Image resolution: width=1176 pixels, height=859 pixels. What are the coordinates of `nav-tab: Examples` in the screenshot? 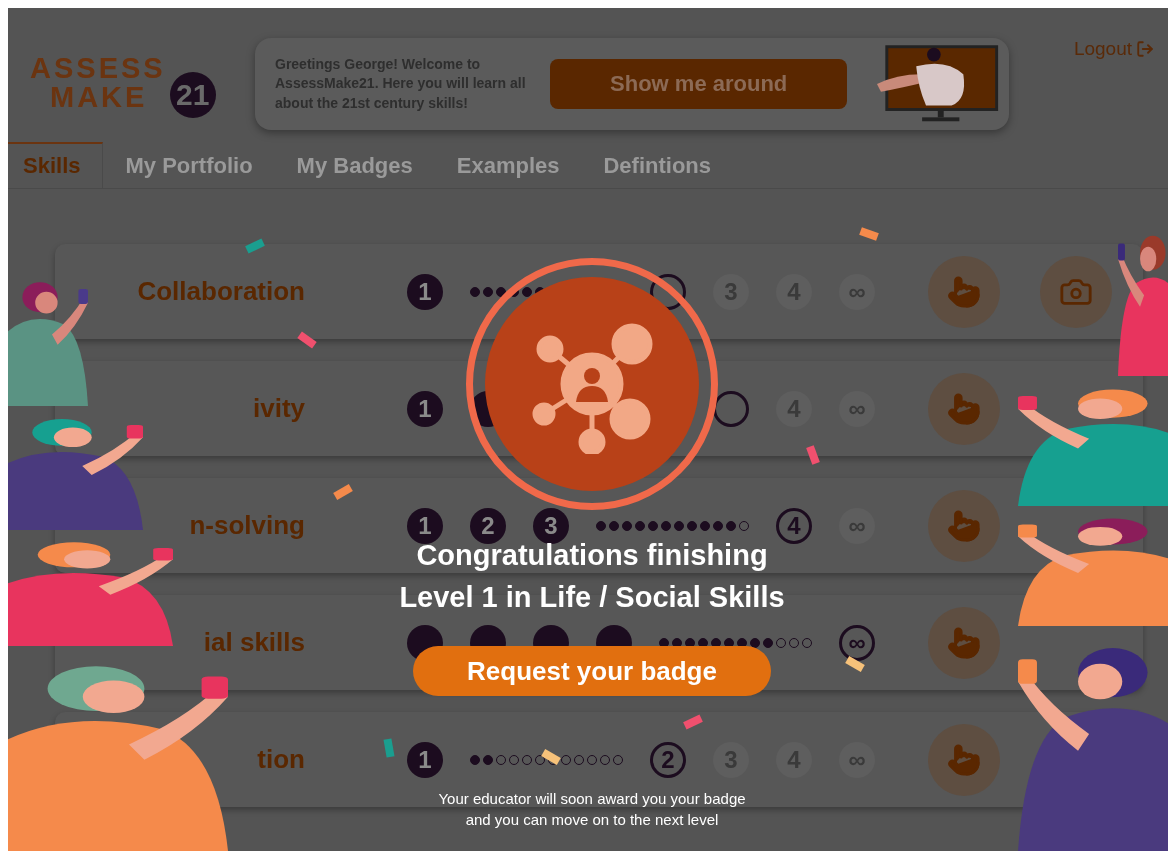 It's located at (508, 165).